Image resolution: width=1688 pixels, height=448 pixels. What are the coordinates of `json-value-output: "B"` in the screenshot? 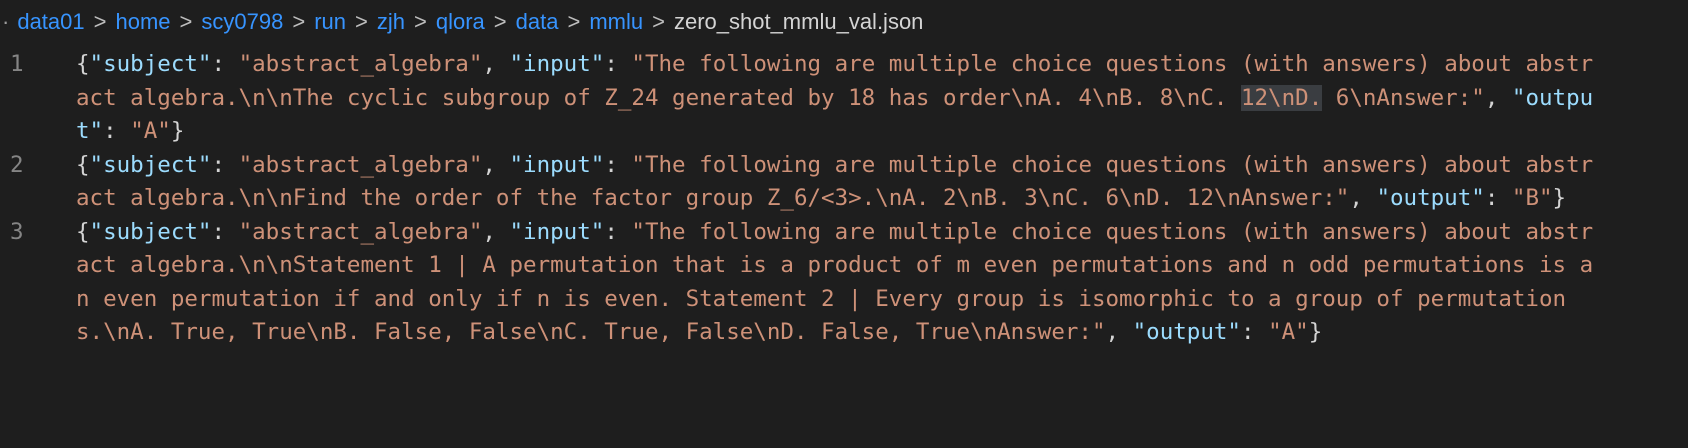 It's located at (1532, 198).